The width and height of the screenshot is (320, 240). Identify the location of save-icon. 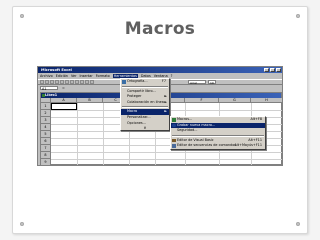
(52, 82).